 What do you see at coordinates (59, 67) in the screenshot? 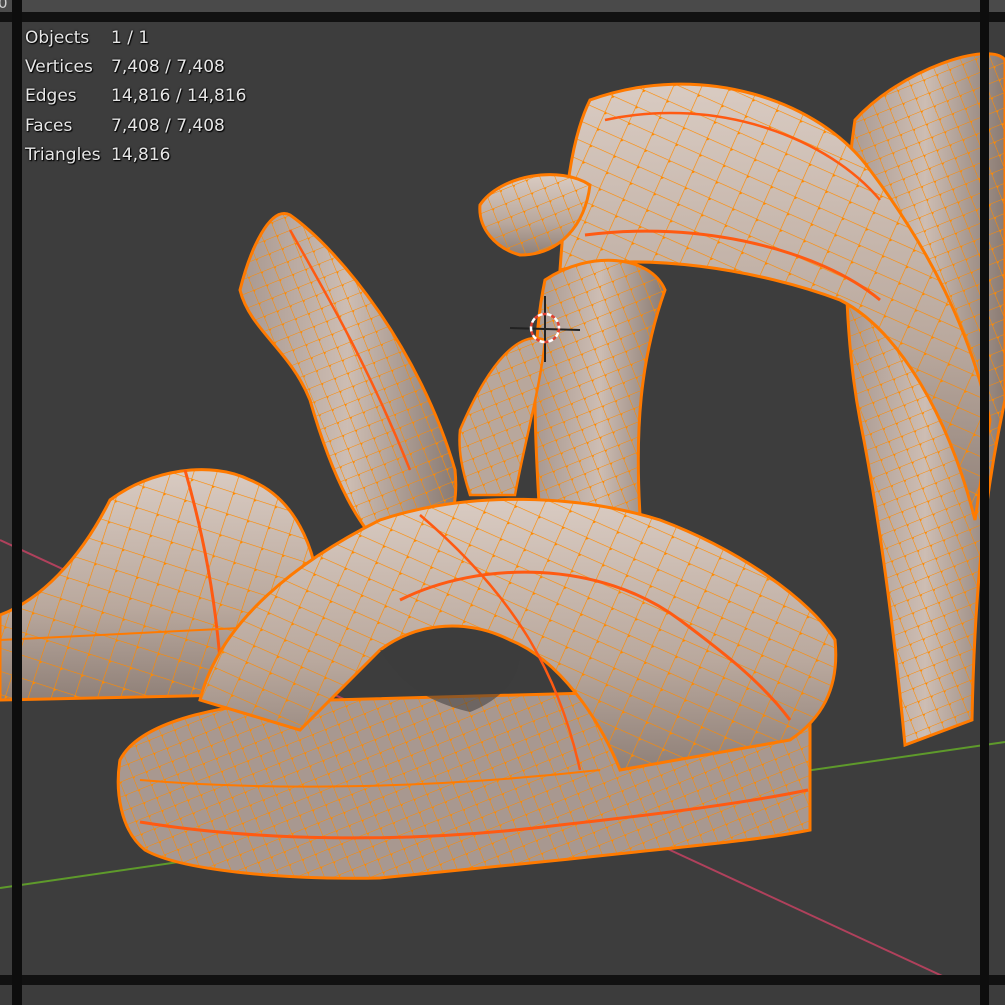
I see `stat-label: Vertices` at bounding box center [59, 67].